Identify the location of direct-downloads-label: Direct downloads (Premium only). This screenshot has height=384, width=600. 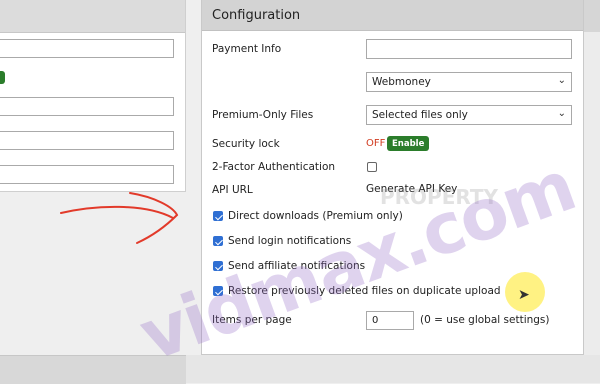
(315, 216).